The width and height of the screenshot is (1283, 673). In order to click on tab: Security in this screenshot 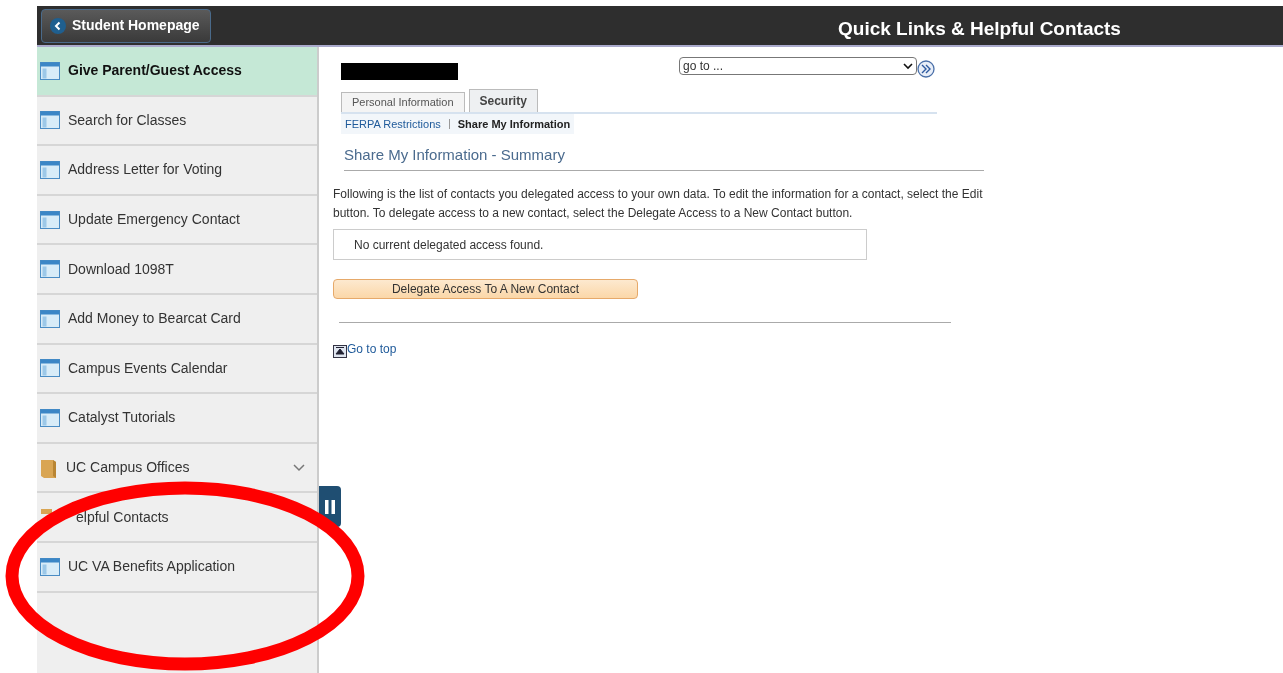, I will do `click(503, 100)`.